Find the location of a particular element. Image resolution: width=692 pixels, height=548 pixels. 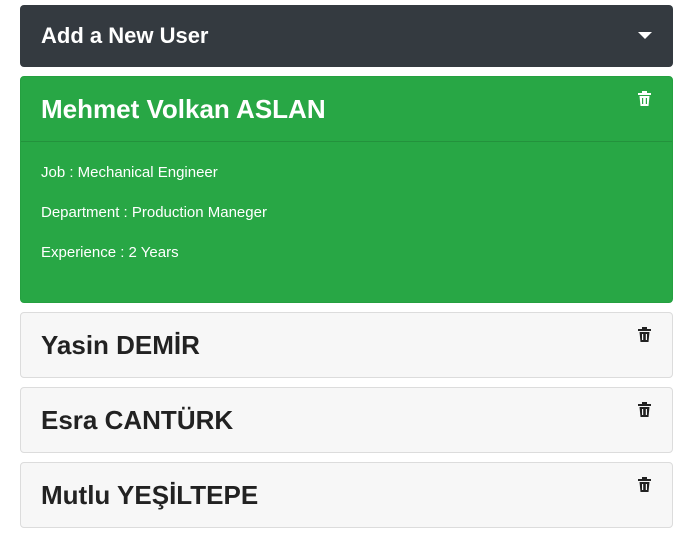

user-name: Esra CANTÜRK is located at coordinates (137, 419).